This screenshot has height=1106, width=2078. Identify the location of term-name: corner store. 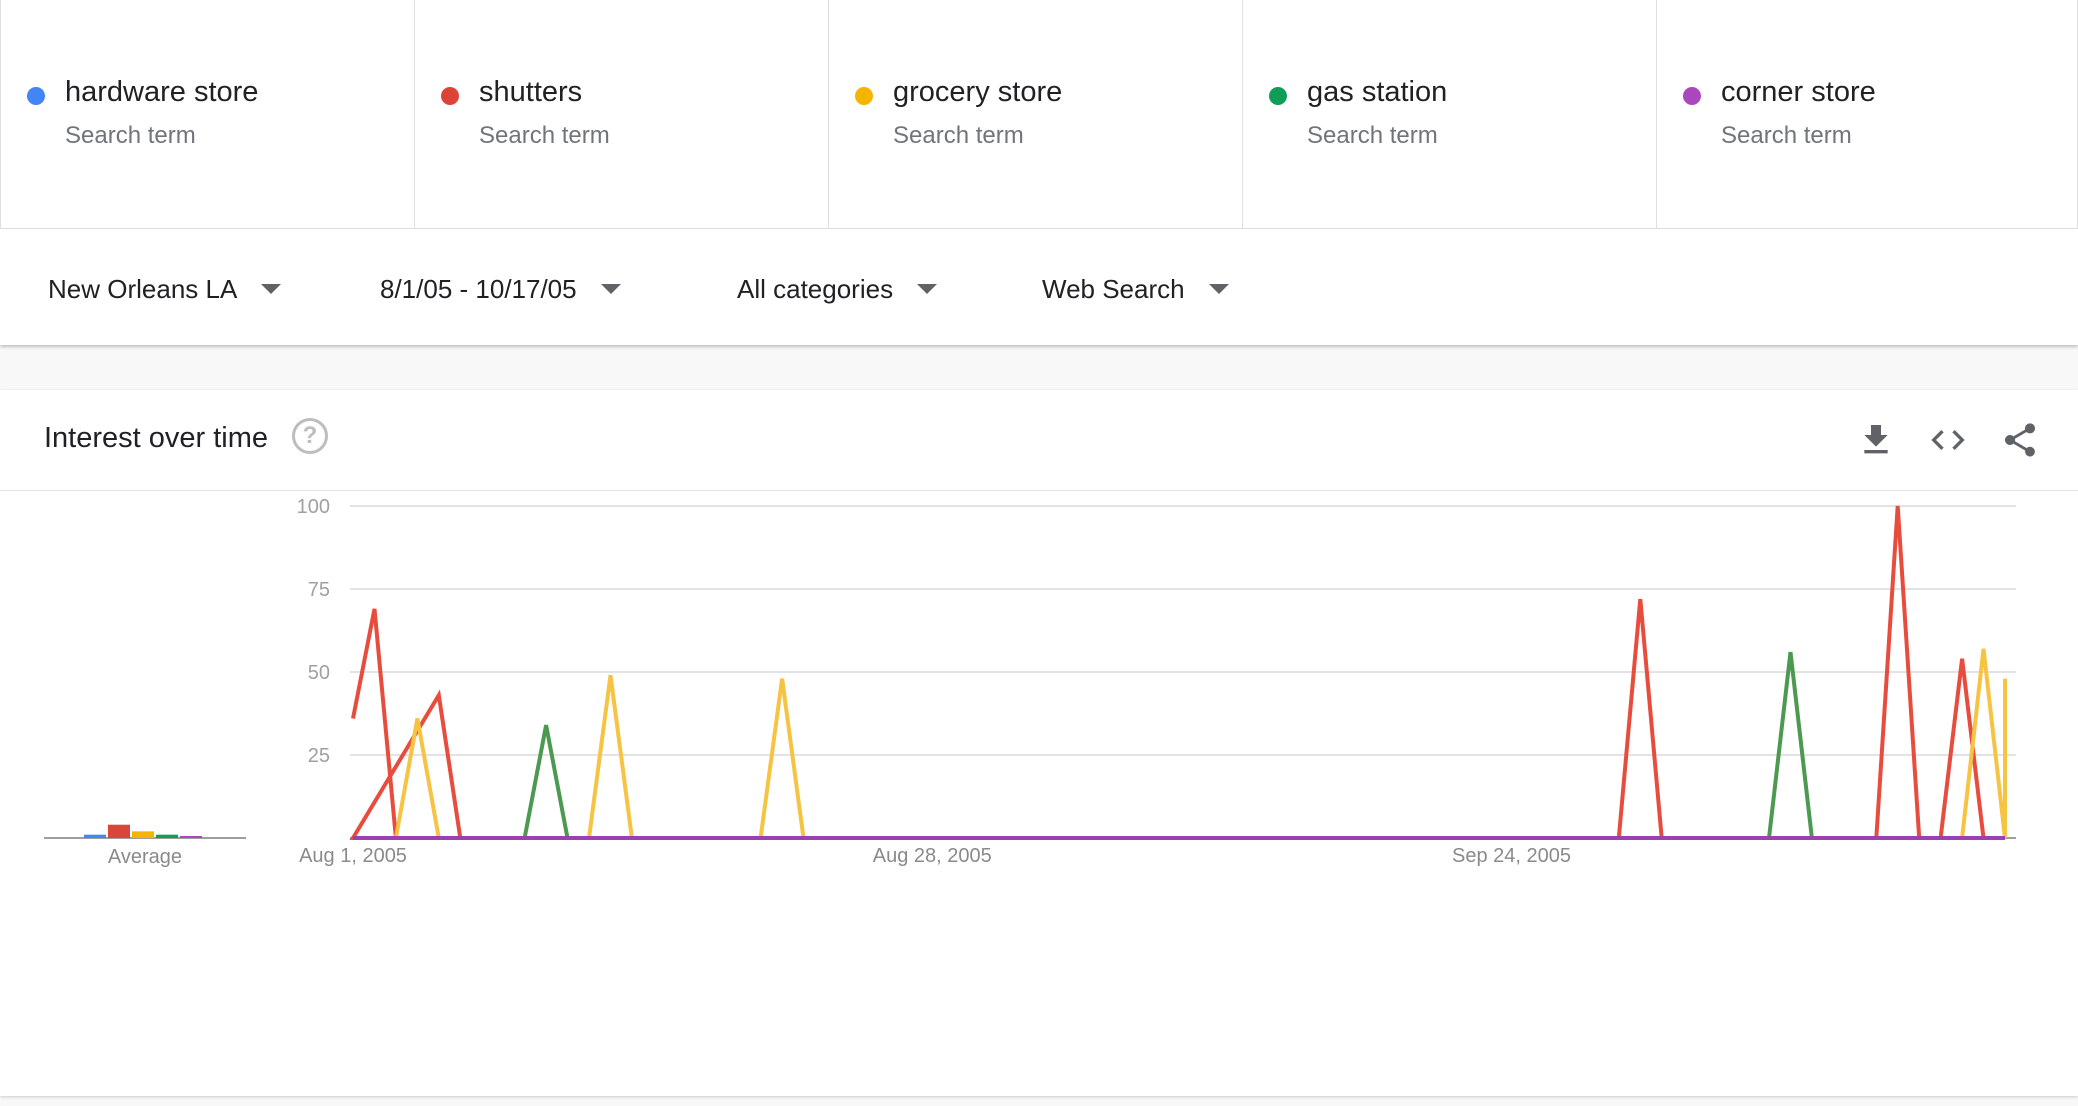
(1798, 92).